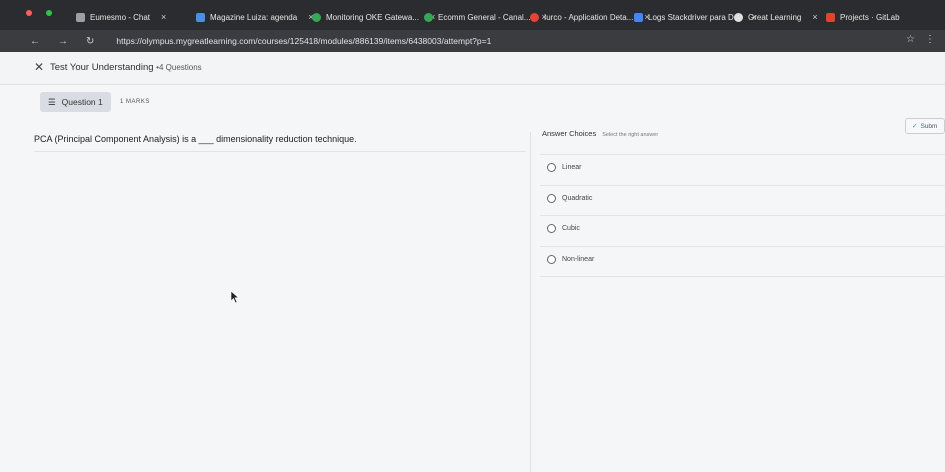 The height and width of the screenshot is (472, 945). I want to click on check-icon: ✓, so click(915, 126).